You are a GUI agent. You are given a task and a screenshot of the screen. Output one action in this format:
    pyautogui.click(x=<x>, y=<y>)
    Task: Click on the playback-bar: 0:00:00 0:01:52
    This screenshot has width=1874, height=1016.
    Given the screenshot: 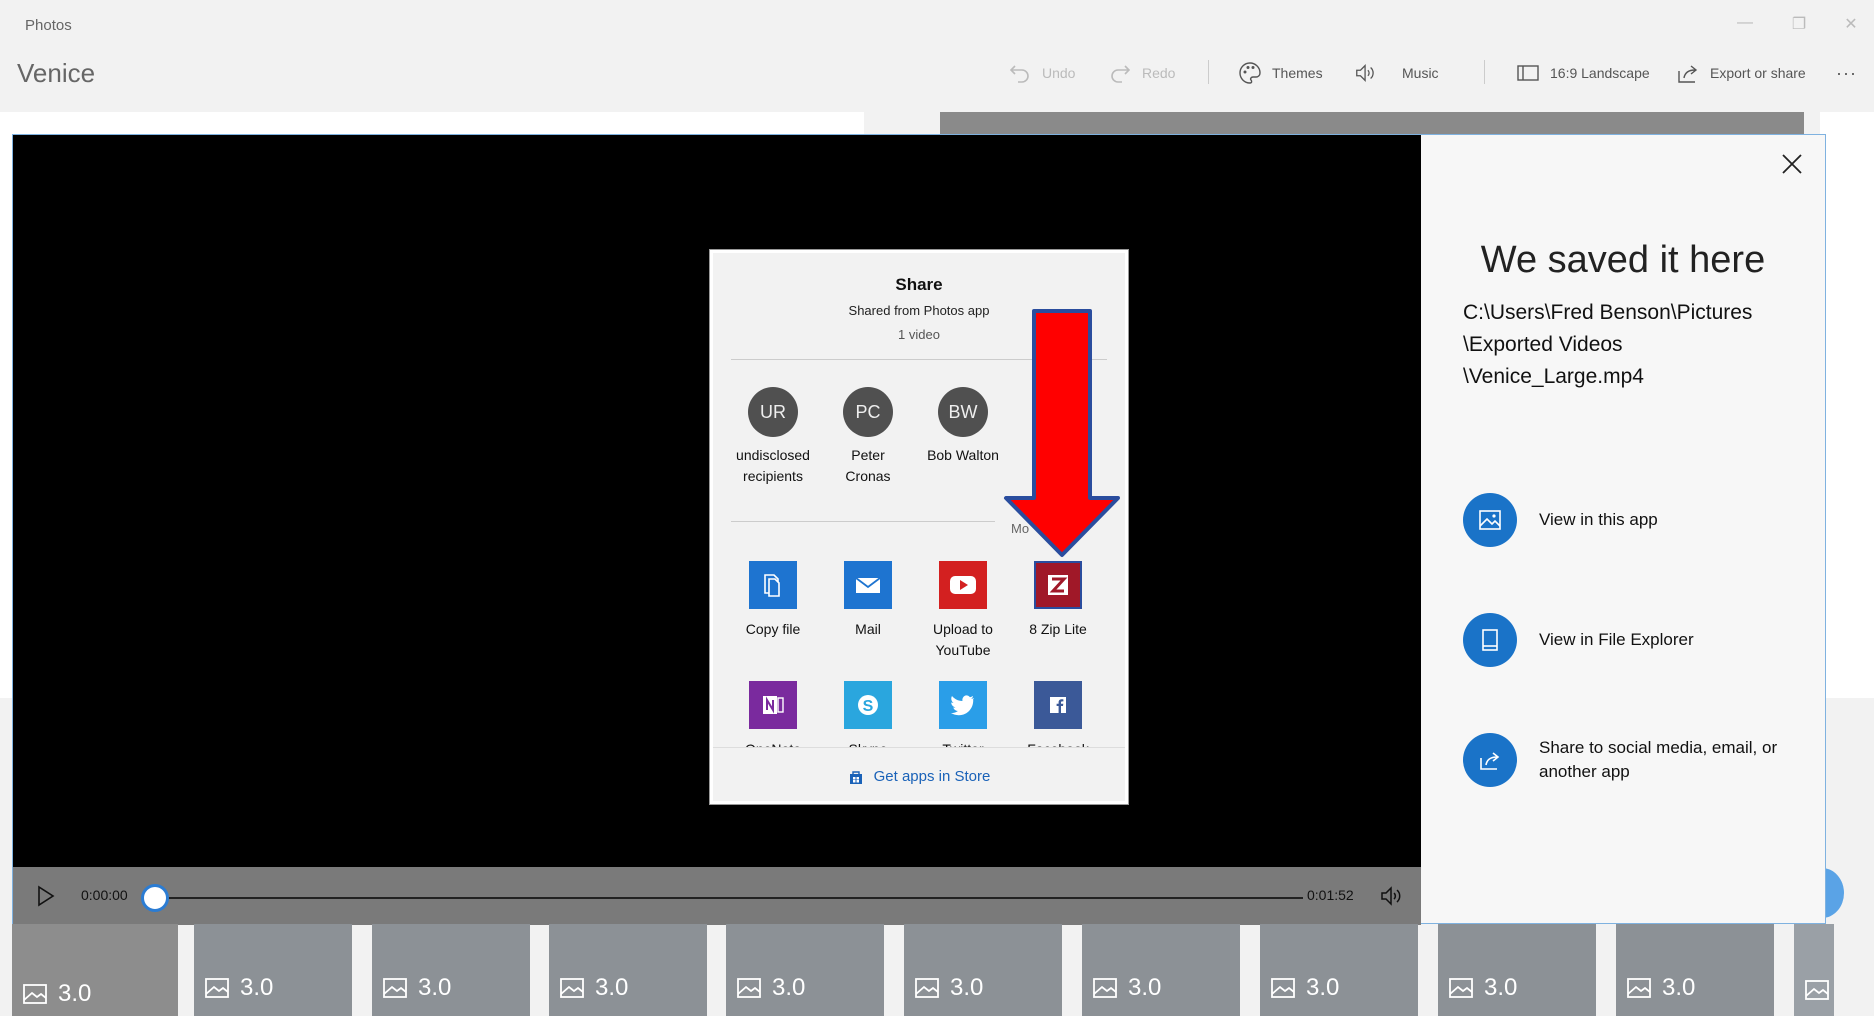 What is the action you would take?
    pyautogui.click(x=717, y=896)
    